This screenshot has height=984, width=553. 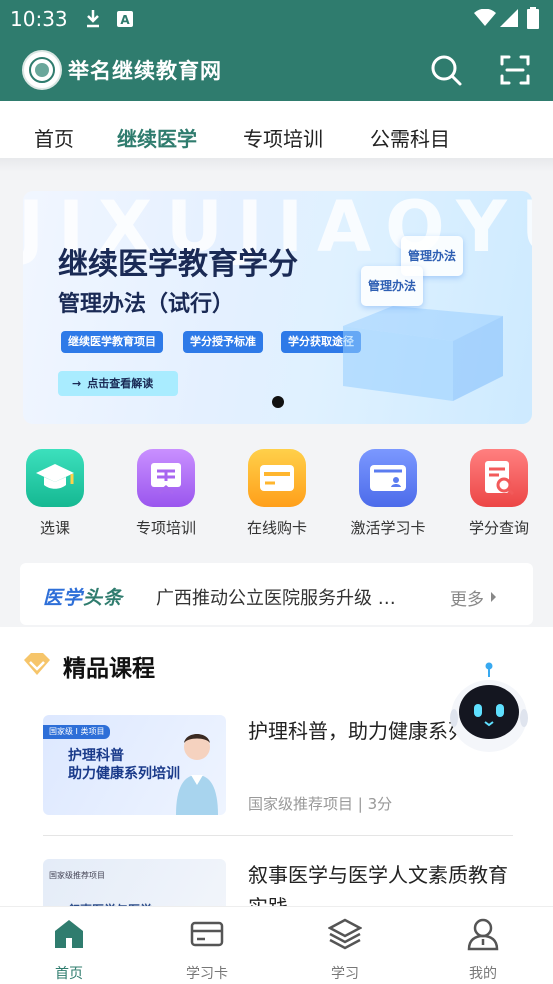 I want to click on quick-action-activate-card: 激活学习卡, so click(x=388, y=493).